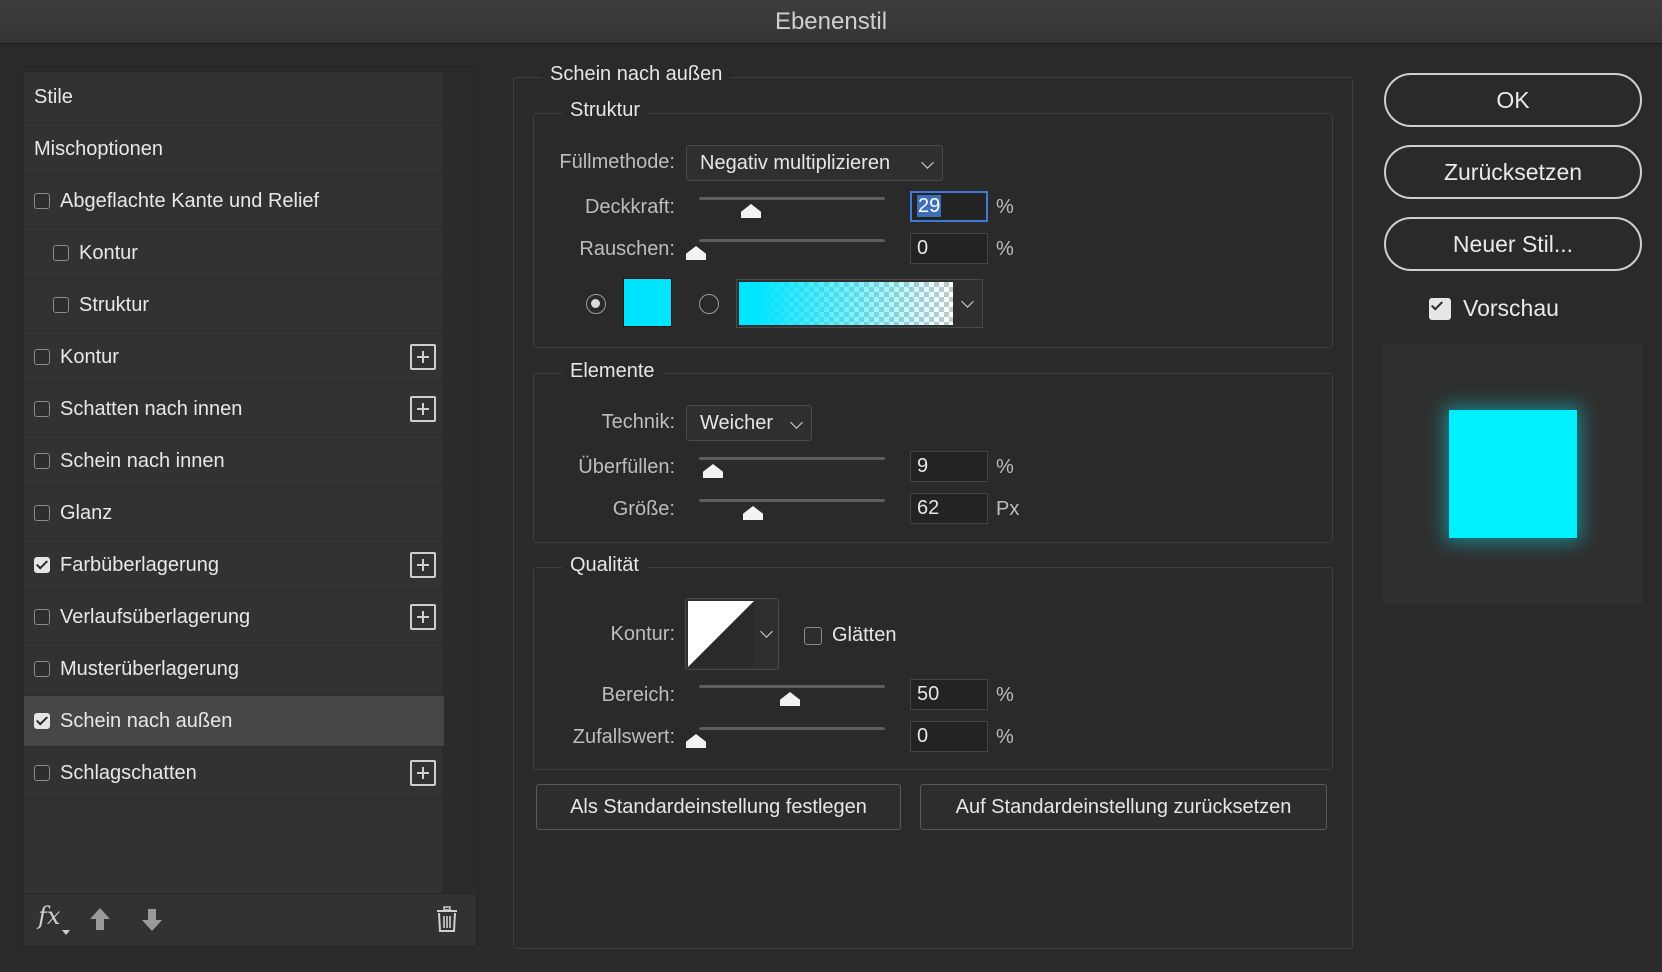 The image size is (1662, 972). I want to click on opacity-slider, so click(792, 198).